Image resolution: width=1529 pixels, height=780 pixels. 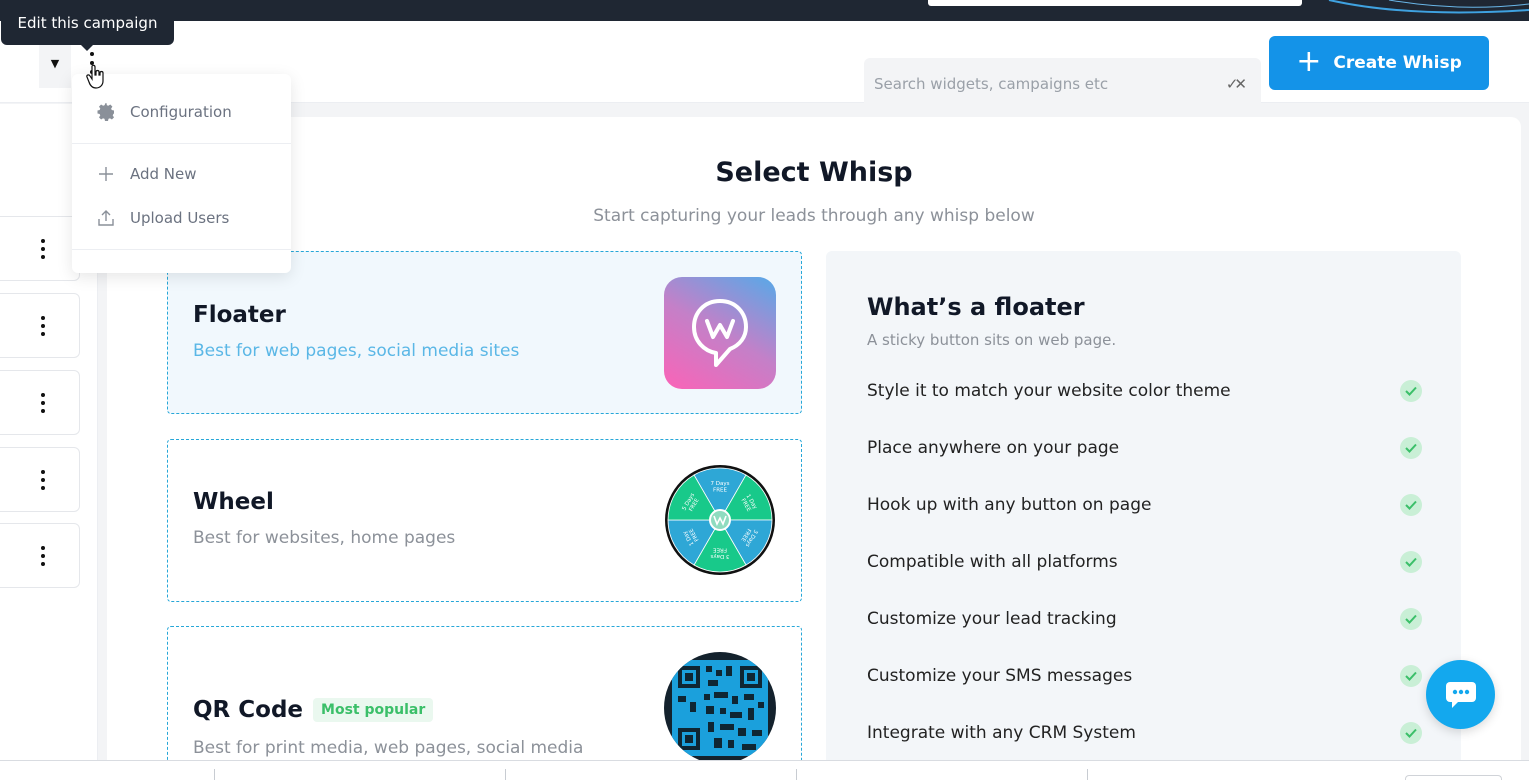 I want to click on card-title: Wheel, so click(x=233, y=502).